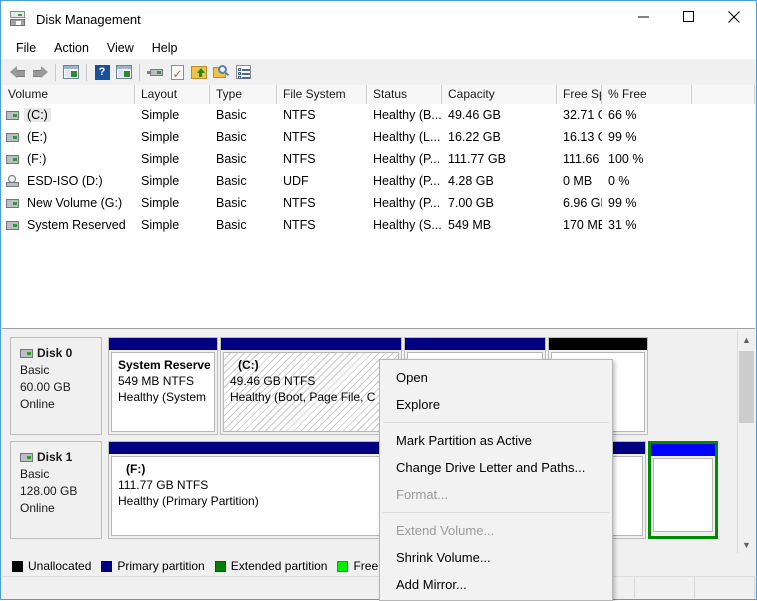 The width and height of the screenshot is (757, 601). Describe the element at coordinates (688, 16) in the screenshot. I see `maximize-icon` at that location.